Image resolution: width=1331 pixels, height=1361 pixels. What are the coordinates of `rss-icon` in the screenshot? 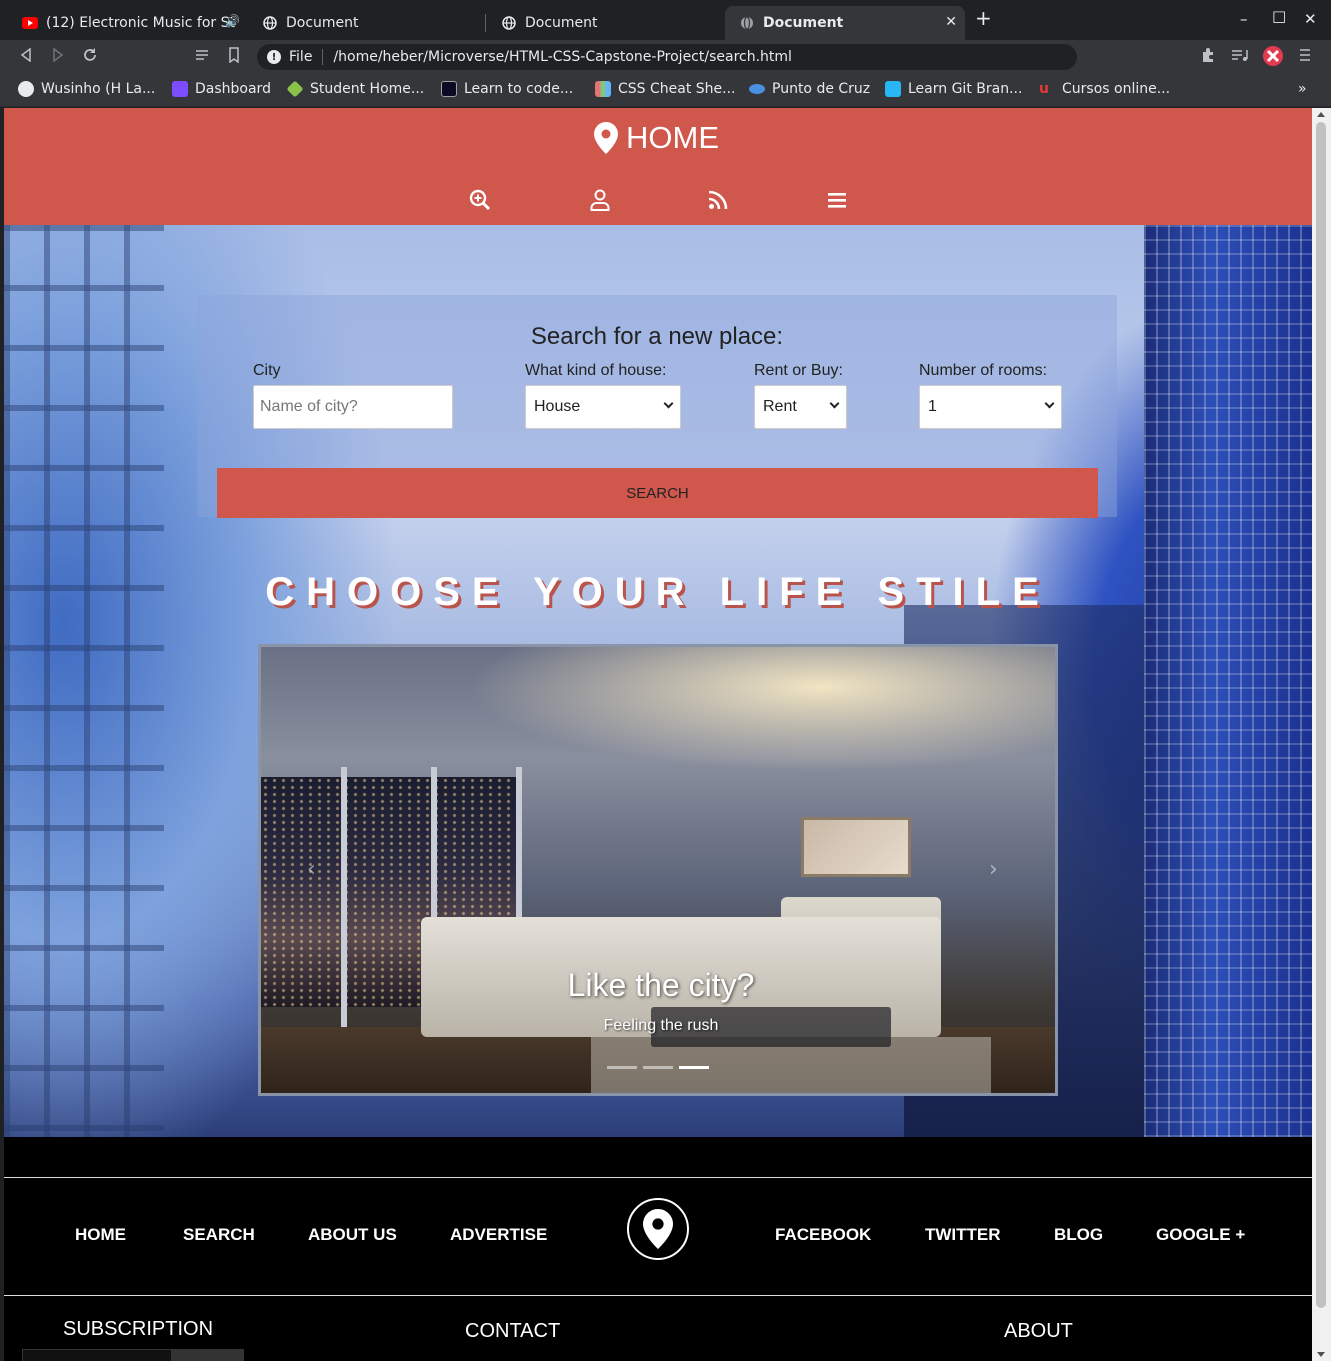 It's located at (718, 200).